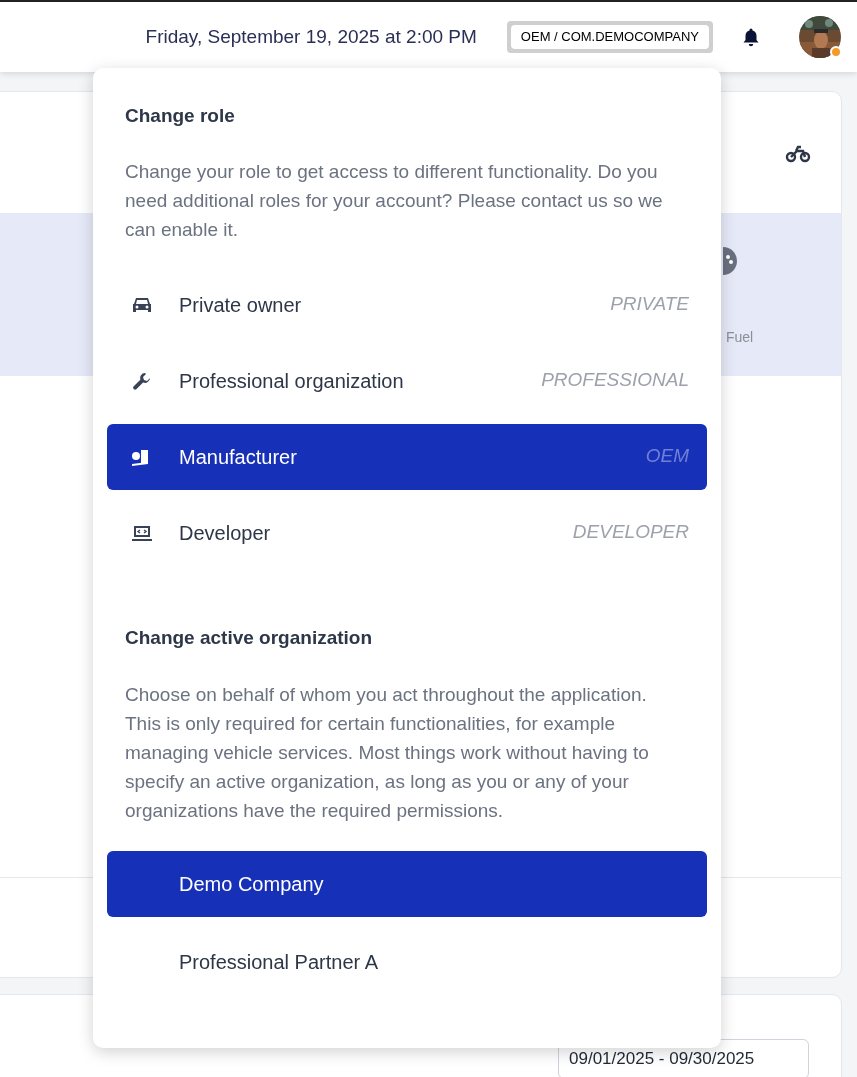 The image size is (857, 1077). What do you see at coordinates (751, 37) in the screenshot?
I see `notification-bell-icon` at bounding box center [751, 37].